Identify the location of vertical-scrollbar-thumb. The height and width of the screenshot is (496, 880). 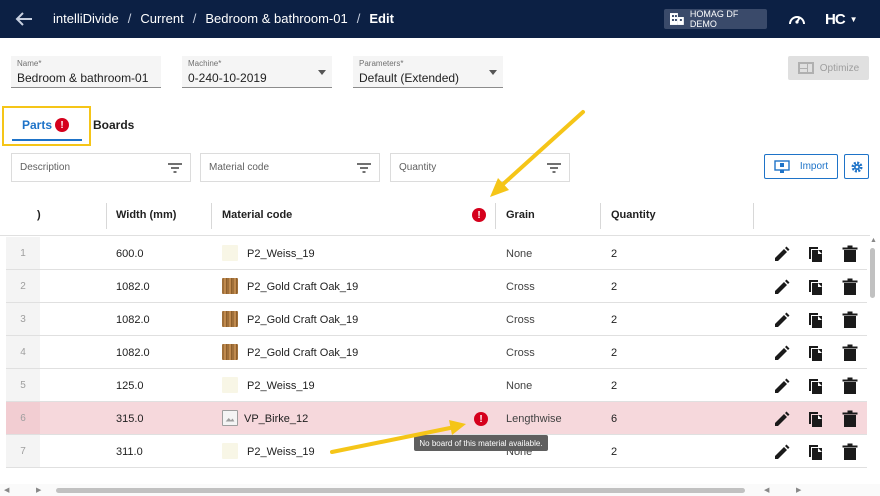
(872, 273).